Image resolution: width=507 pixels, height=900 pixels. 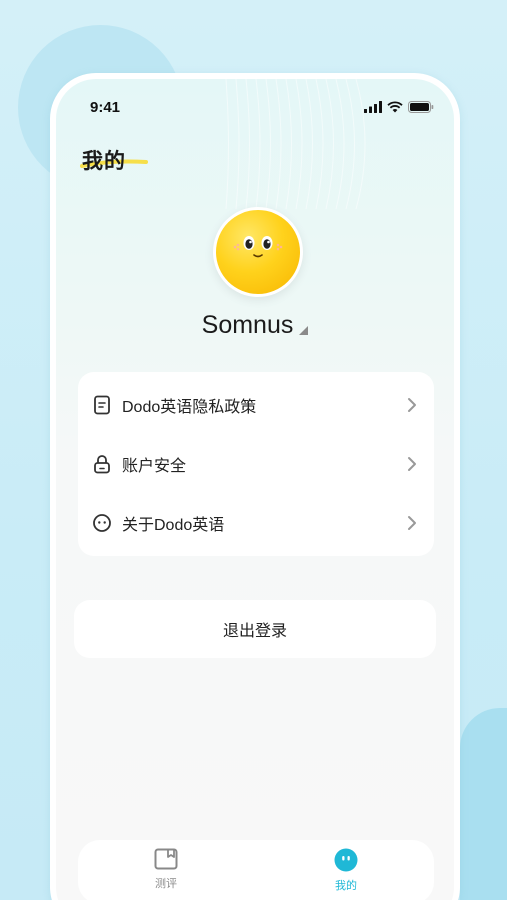 What do you see at coordinates (483, 804) in the screenshot?
I see `background-blob` at bounding box center [483, 804].